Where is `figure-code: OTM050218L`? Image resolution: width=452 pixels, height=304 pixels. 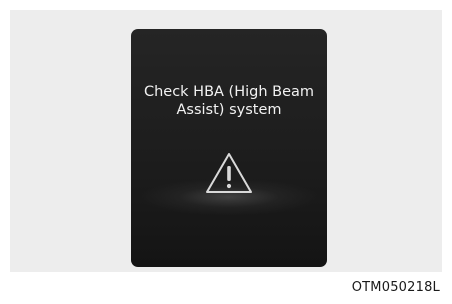
figure-code: OTM050218L is located at coordinates (395, 287).